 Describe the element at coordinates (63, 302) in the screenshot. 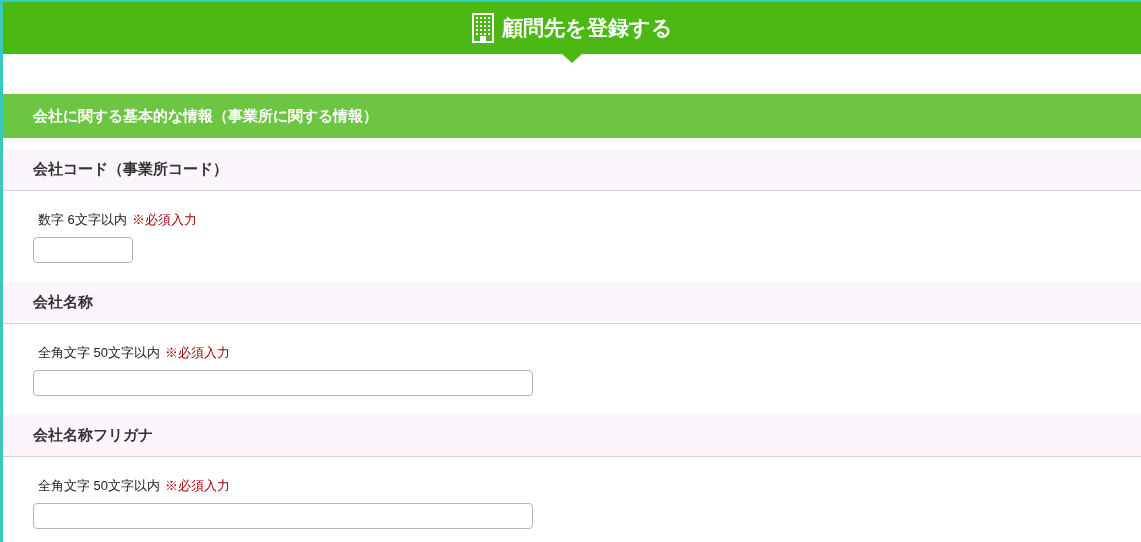

I see `field-label: 会社名称` at that location.